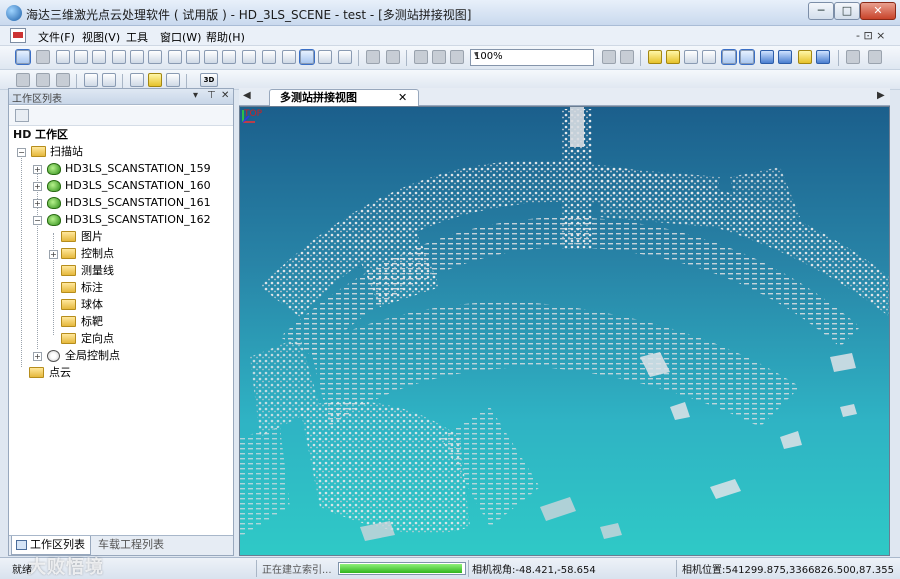  What do you see at coordinates (18, 35) in the screenshot?
I see `document-icon` at bounding box center [18, 35].